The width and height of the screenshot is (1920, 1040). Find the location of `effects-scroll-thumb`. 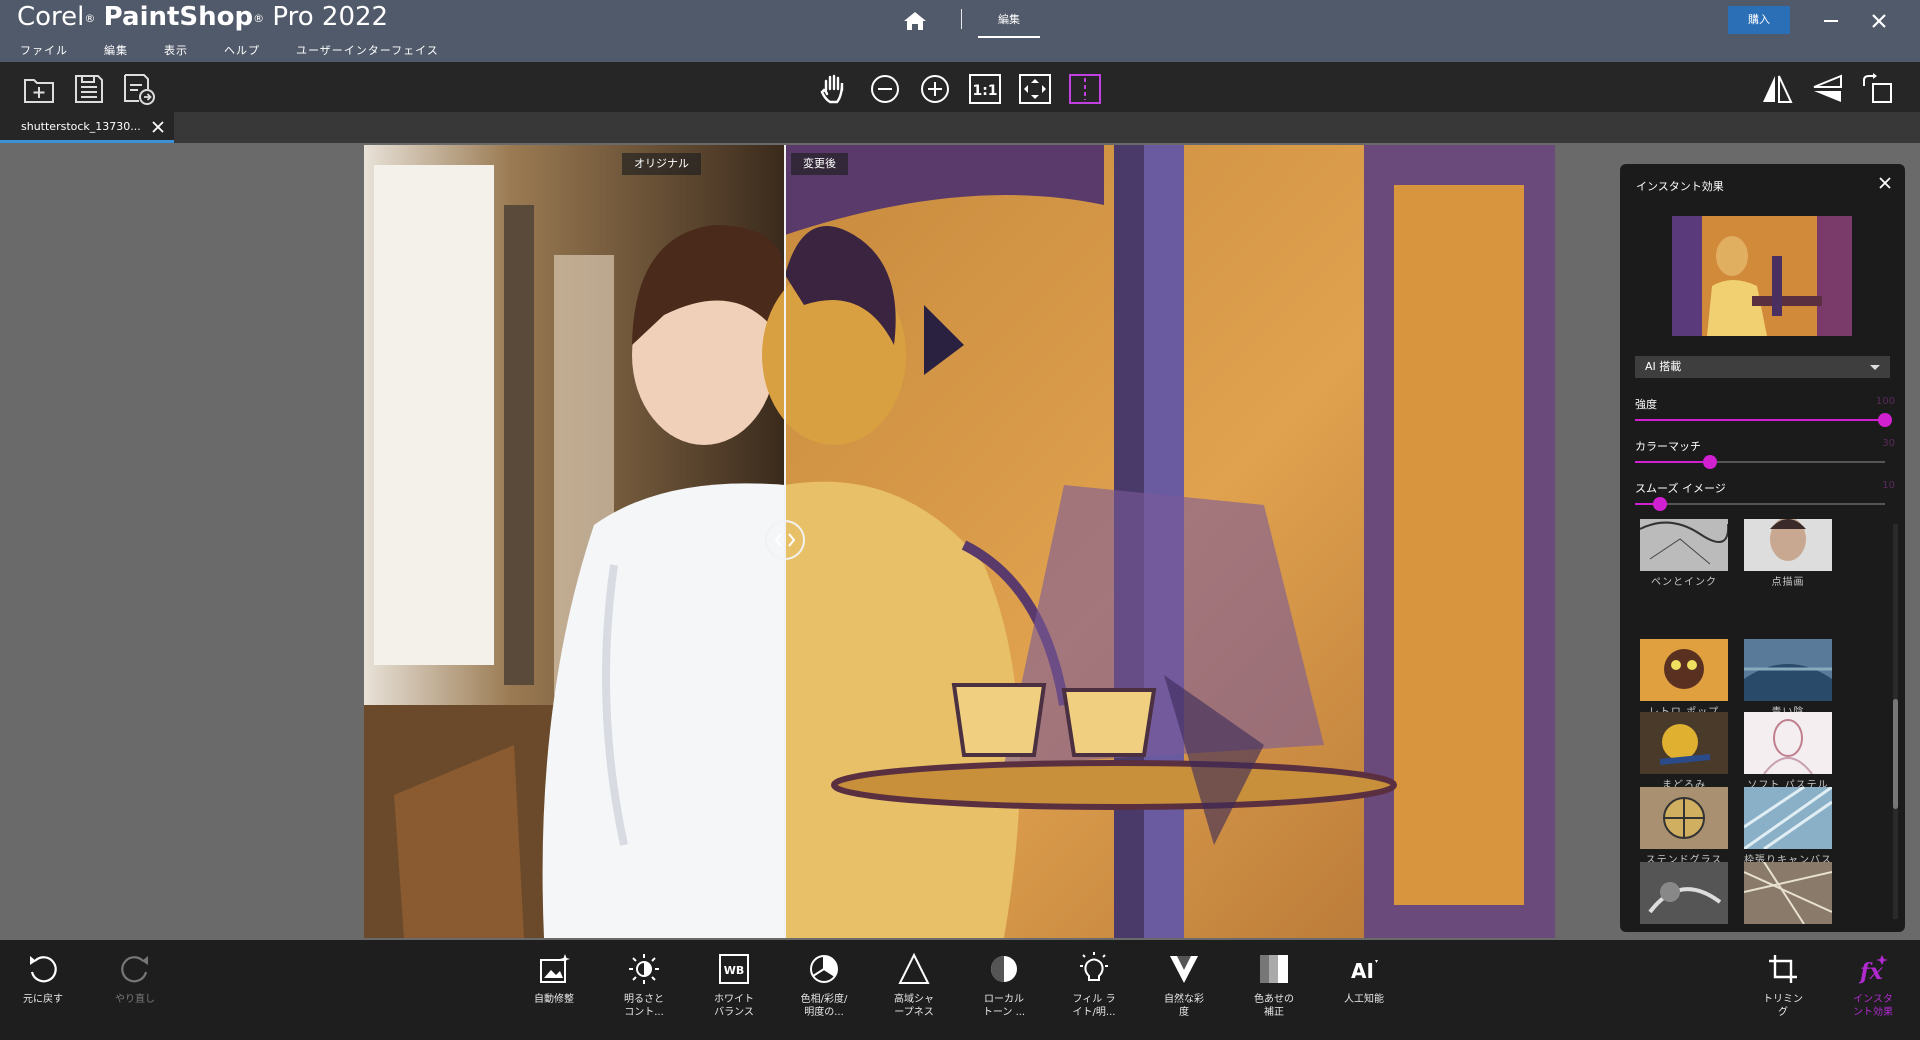

effects-scroll-thumb is located at coordinates (1895, 754).